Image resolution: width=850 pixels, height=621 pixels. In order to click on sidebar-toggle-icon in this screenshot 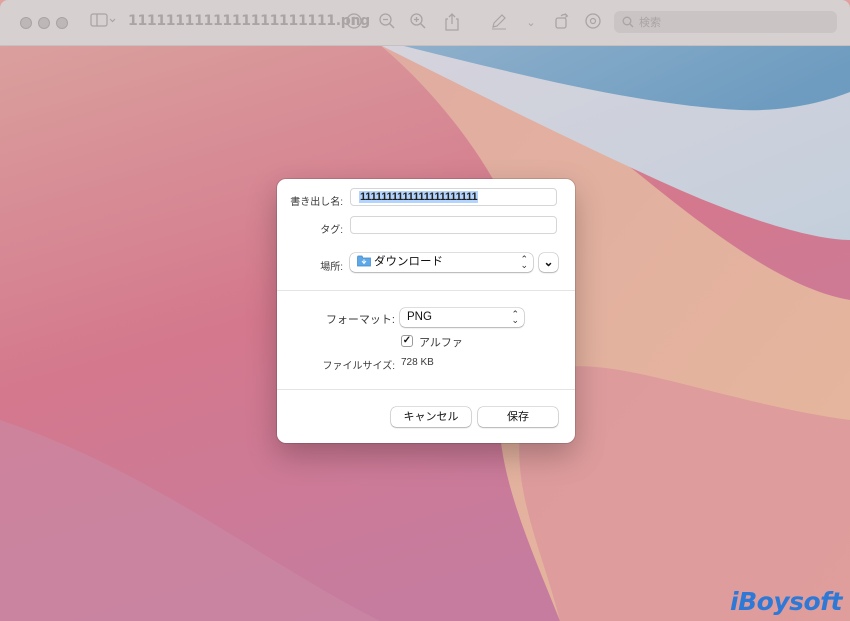, I will do `click(103, 23)`.